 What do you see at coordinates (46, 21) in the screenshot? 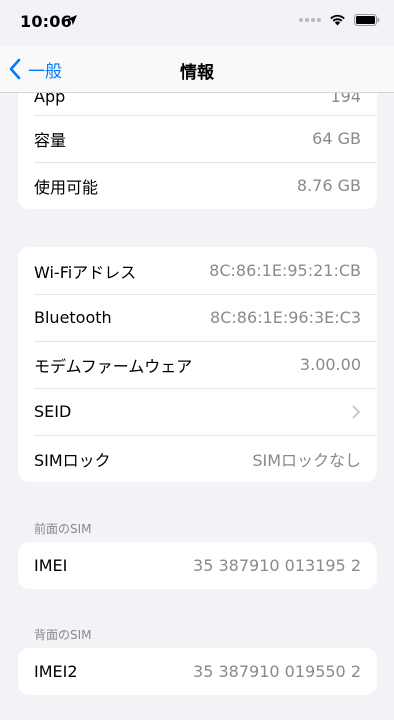
I see `status-time: 10:06` at bounding box center [46, 21].